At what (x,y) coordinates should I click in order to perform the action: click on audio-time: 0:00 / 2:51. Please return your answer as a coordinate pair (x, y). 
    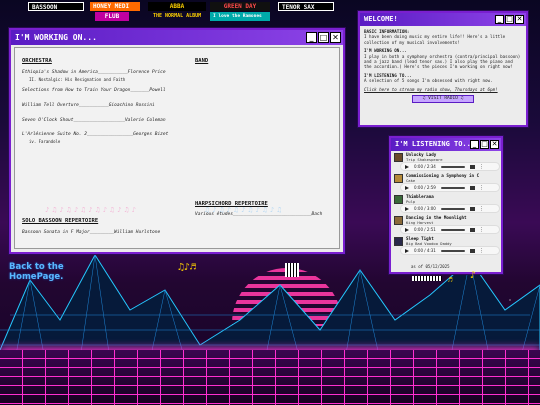
    Looking at the image, I should click on (425, 229).